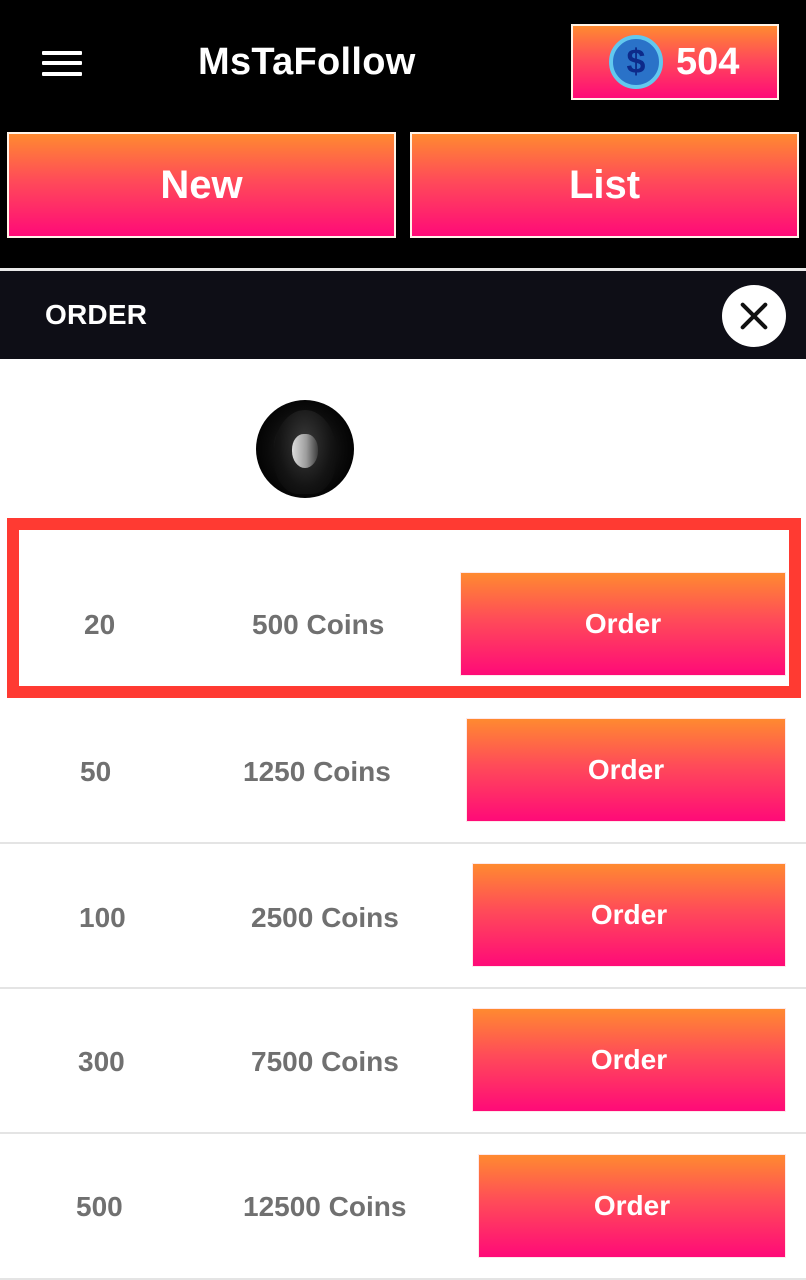 This screenshot has height=1280, width=806. Describe the element at coordinates (403, 1061) in the screenshot. I see `package-row: 300 7500 Coins Order` at that location.